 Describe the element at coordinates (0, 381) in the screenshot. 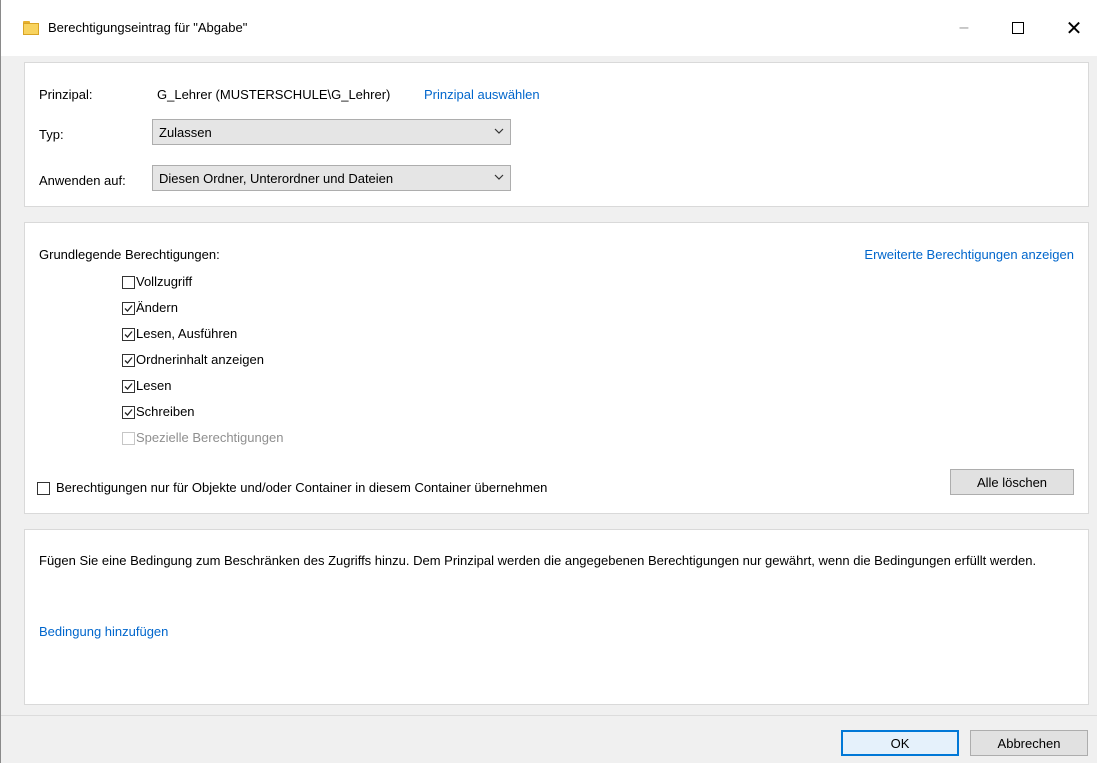

I see `window-left-border` at that location.